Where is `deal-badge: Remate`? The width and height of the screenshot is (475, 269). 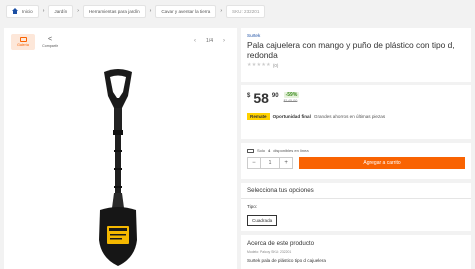 deal-badge: Remate is located at coordinates (258, 116).